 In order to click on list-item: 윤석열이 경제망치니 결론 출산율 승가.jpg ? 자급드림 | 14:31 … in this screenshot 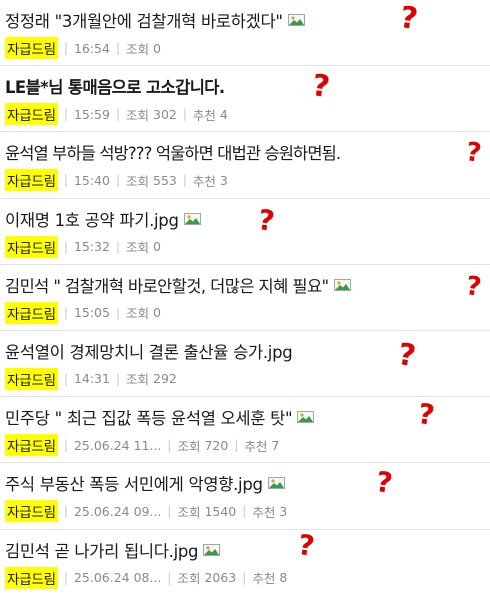, I will do `click(245, 364)`.